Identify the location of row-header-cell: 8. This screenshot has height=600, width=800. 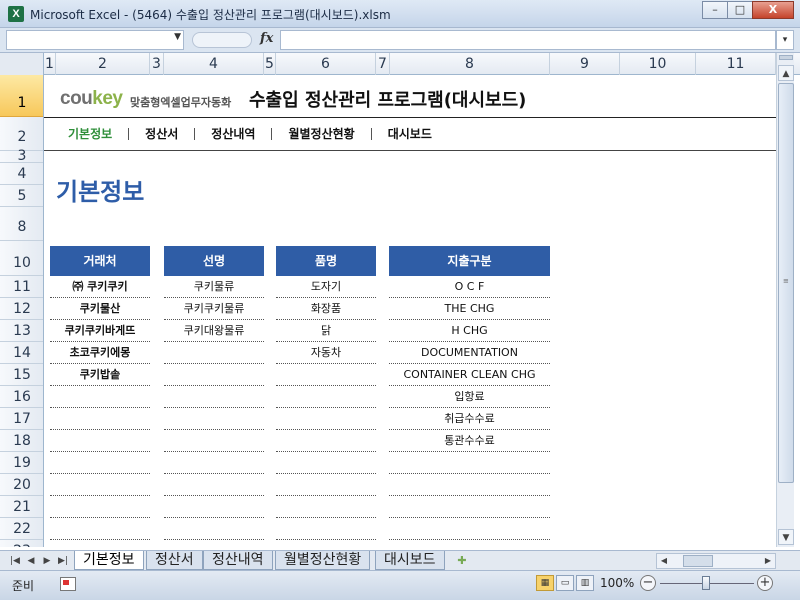
(21, 224).